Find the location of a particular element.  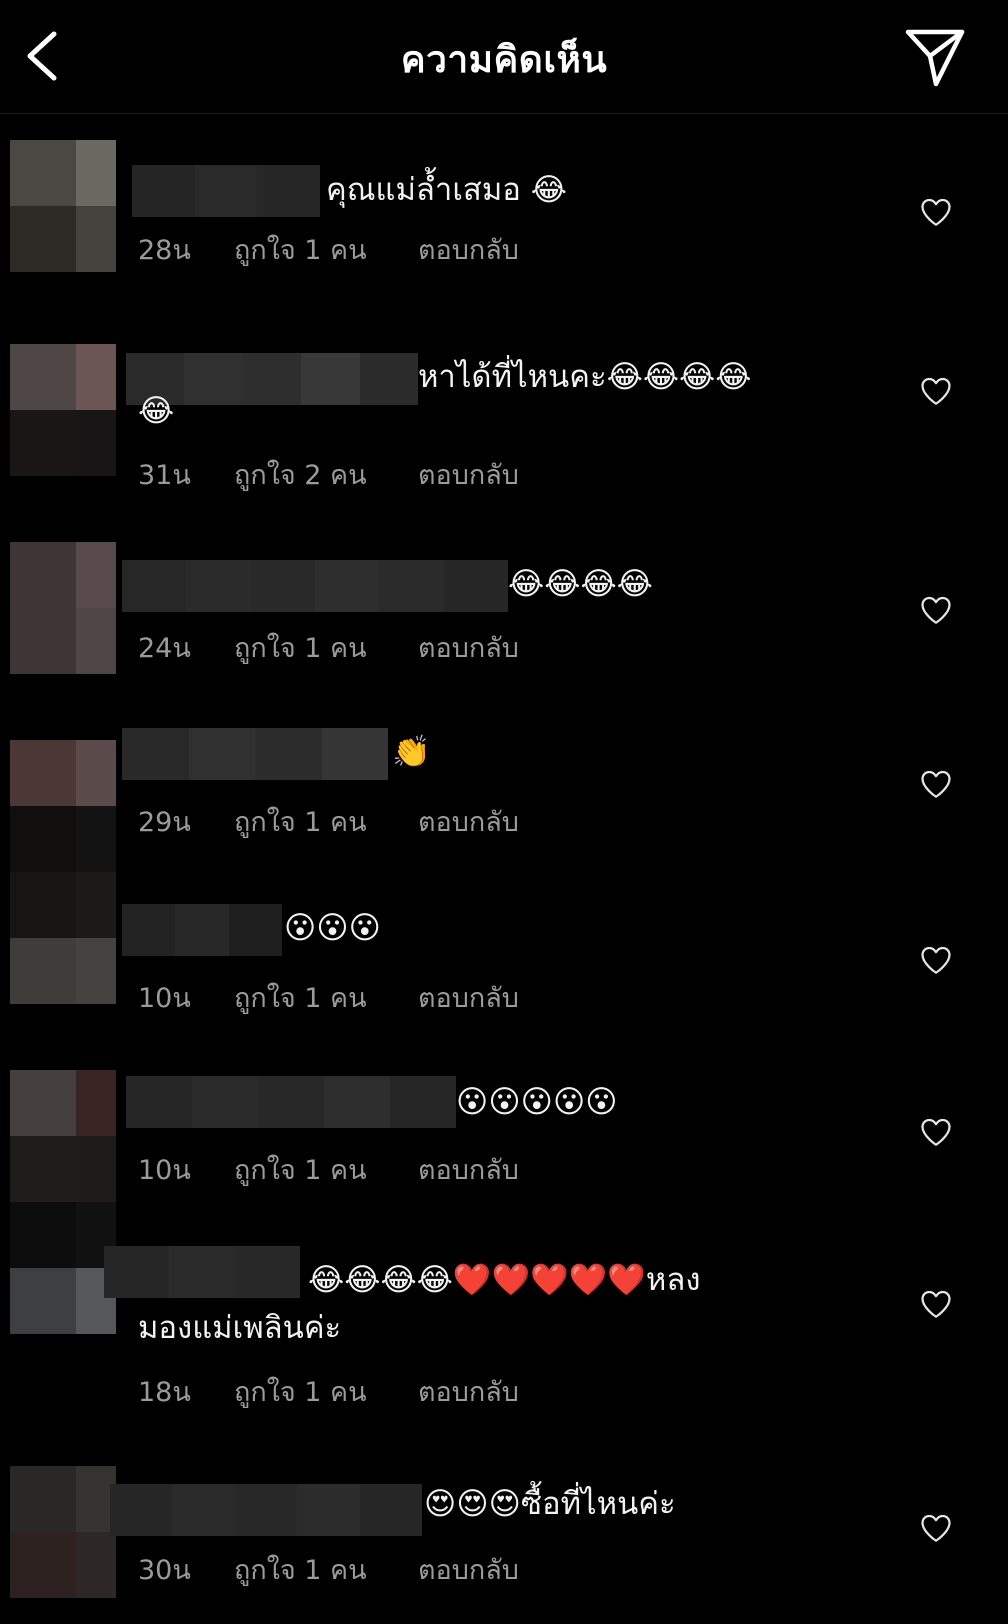

comment-text: คุณแม่ล้ำเสมอ 😂 is located at coordinates (446, 190).